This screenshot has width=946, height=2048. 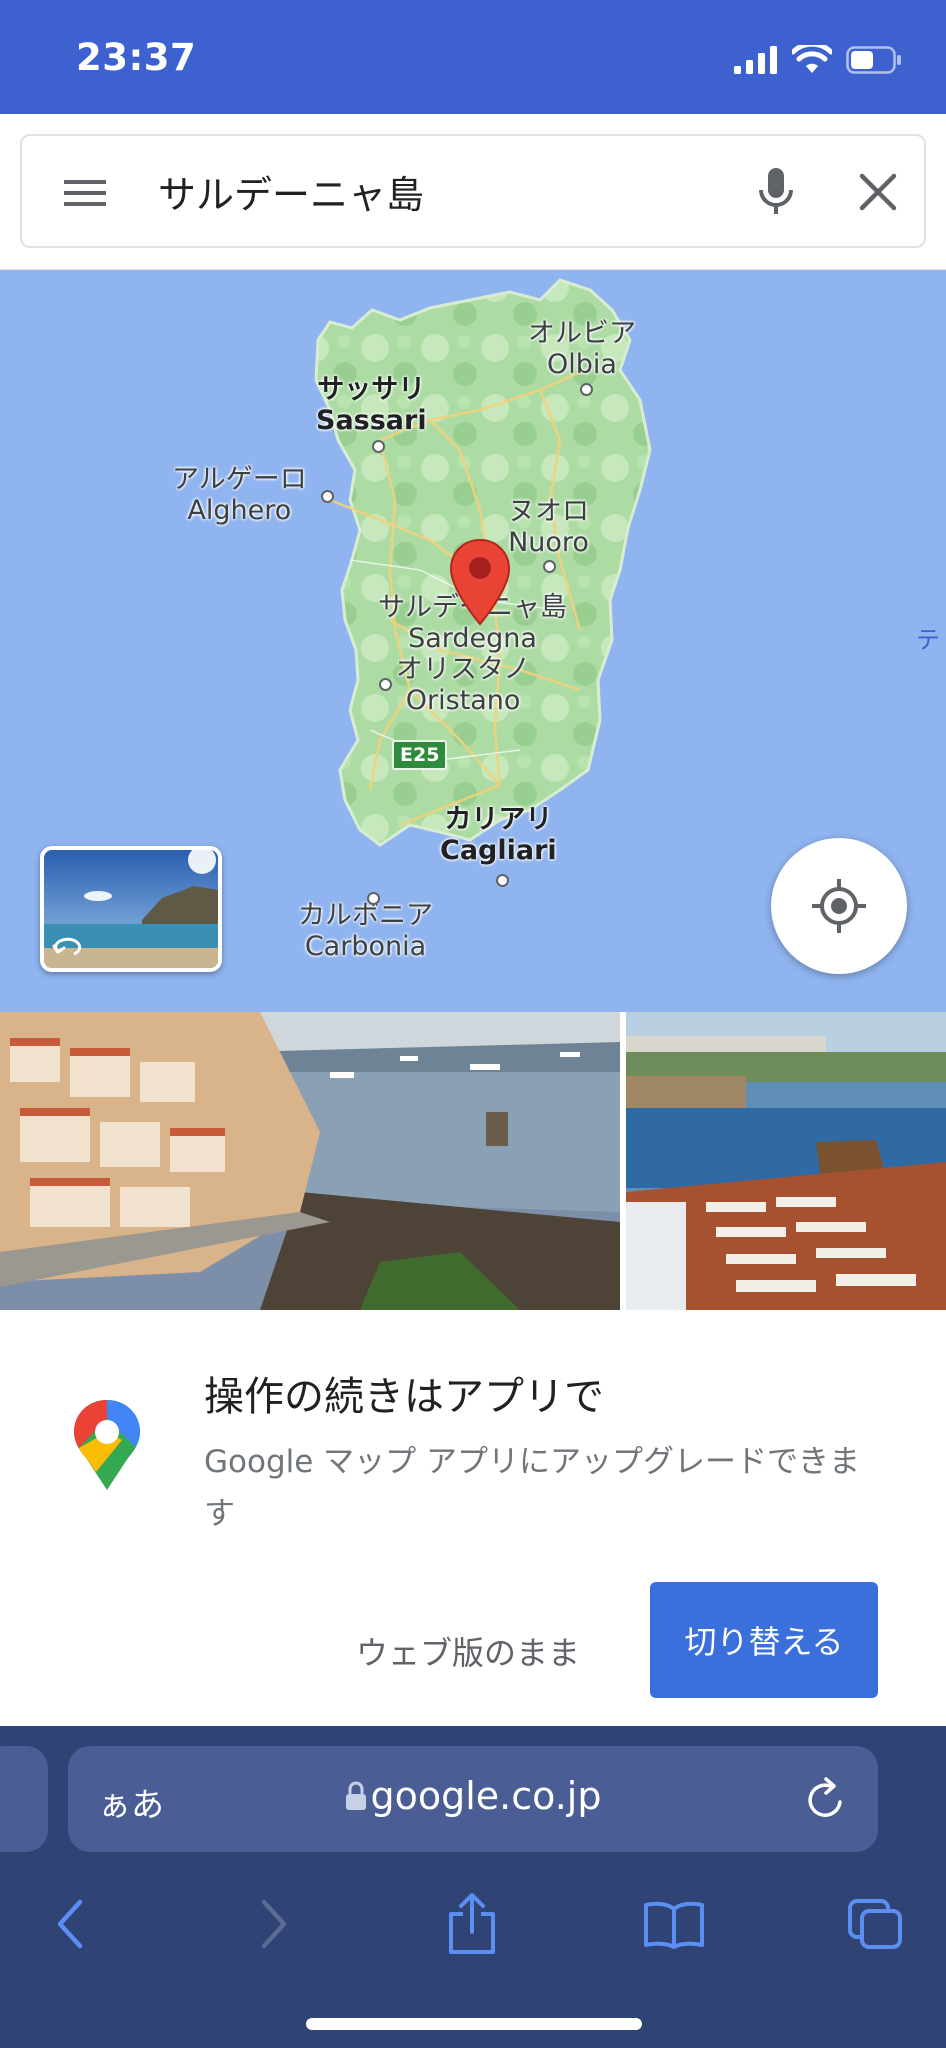 I want to click on photo-harbor-town-image, so click(x=310, y=1161).